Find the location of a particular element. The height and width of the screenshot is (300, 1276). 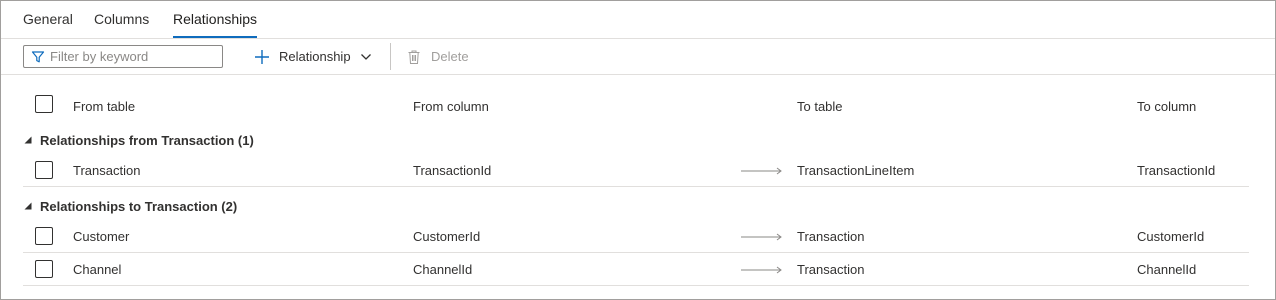

chevron-down-icon is located at coordinates (366, 57).